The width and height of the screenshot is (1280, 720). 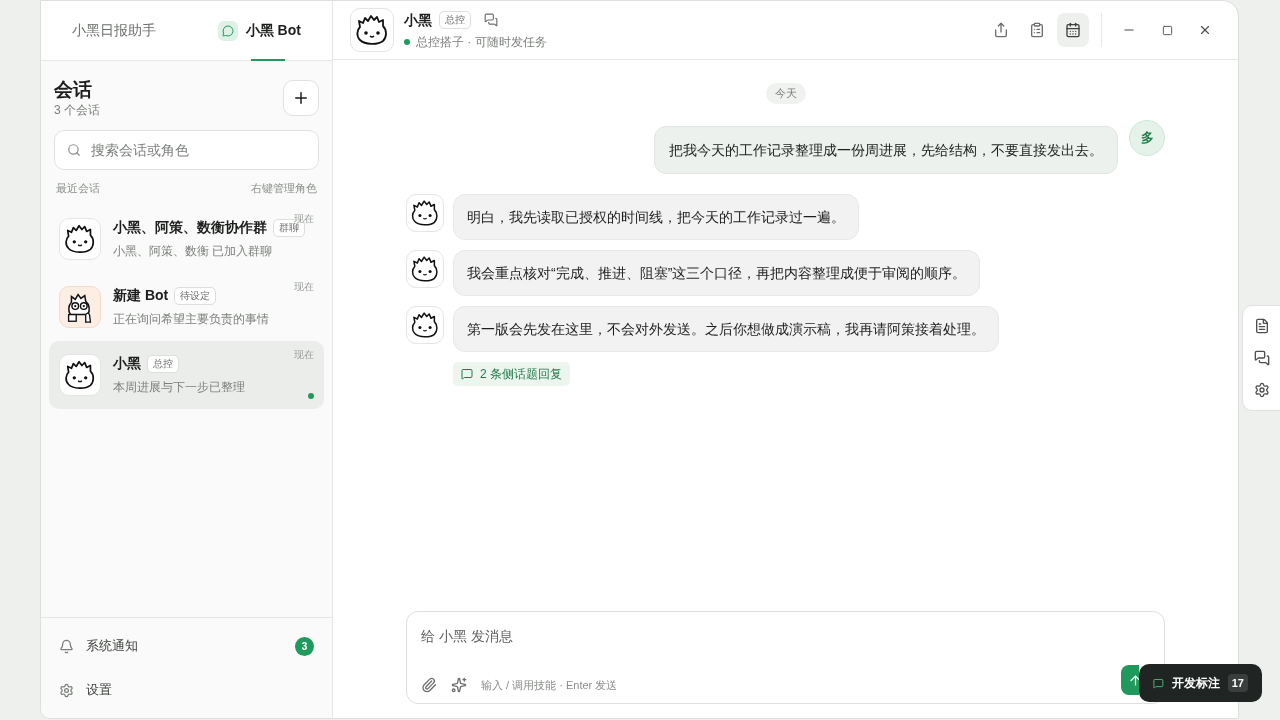 What do you see at coordinates (259, 30) in the screenshot?
I see `app-tab: 小黑 Bot` at bounding box center [259, 30].